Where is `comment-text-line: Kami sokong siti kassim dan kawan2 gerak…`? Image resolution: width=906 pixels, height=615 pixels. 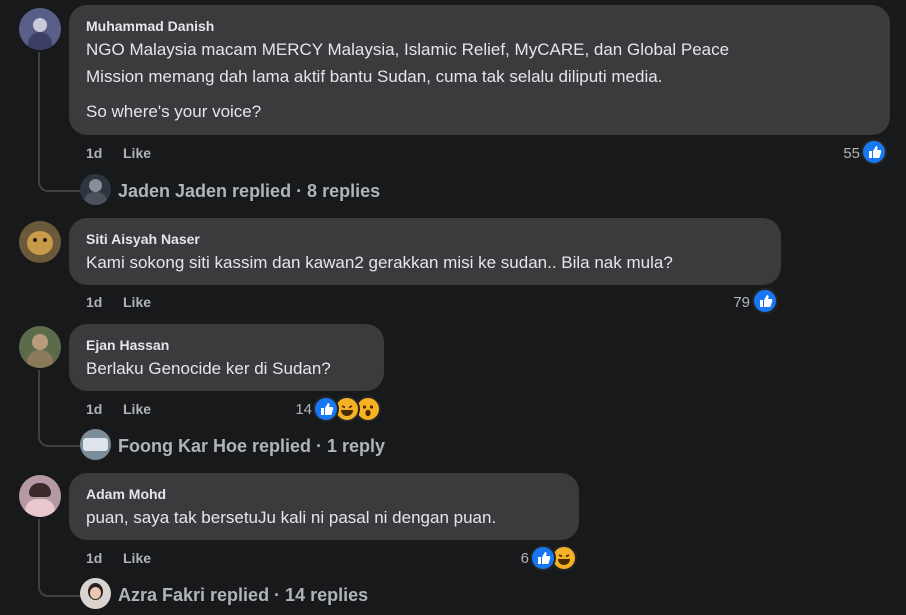 comment-text-line: Kami sokong siti kassim dan kawan2 gerak… is located at coordinates (379, 262).